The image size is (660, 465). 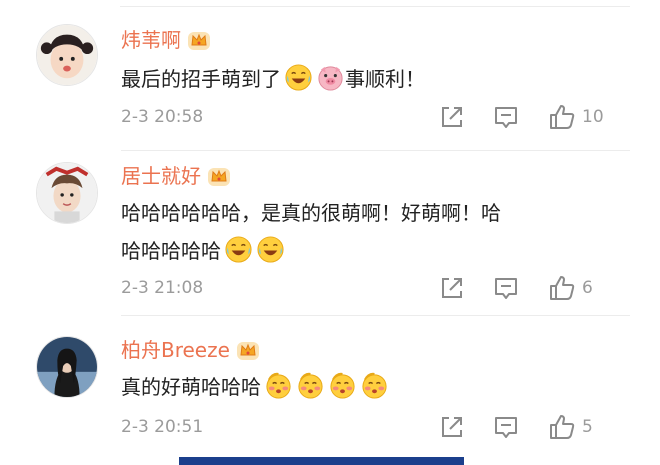 I want to click on comment-meta: 2-3 20:58 10, so click(x=375, y=118).